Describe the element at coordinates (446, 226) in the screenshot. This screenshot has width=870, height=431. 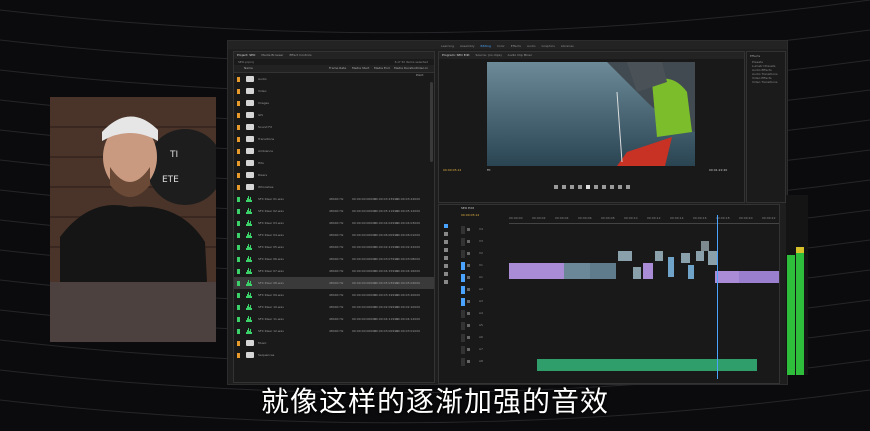
I see `selection-tool-icon` at that location.